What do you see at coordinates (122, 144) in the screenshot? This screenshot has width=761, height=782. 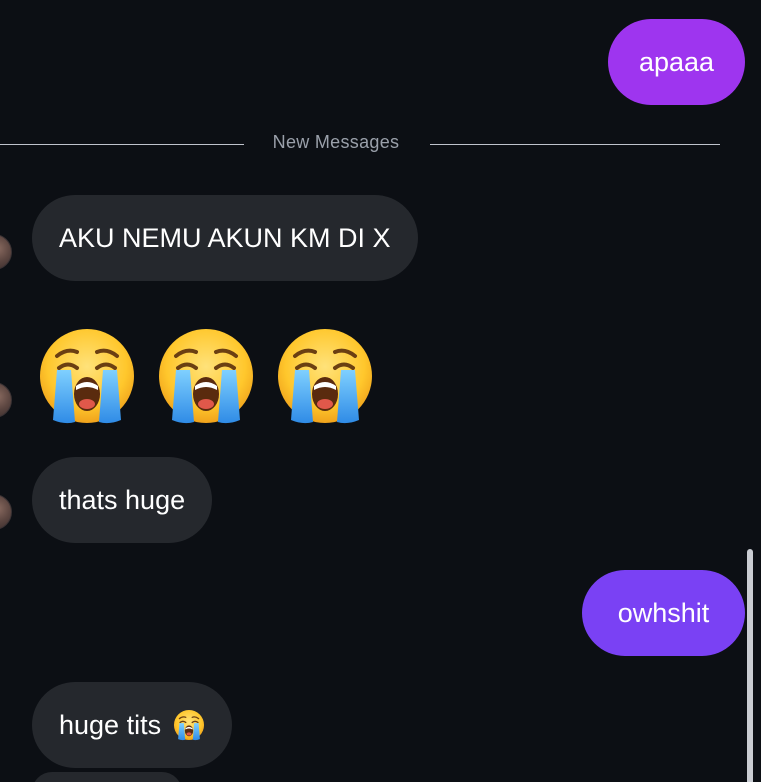 I see `divider-line-left` at bounding box center [122, 144].